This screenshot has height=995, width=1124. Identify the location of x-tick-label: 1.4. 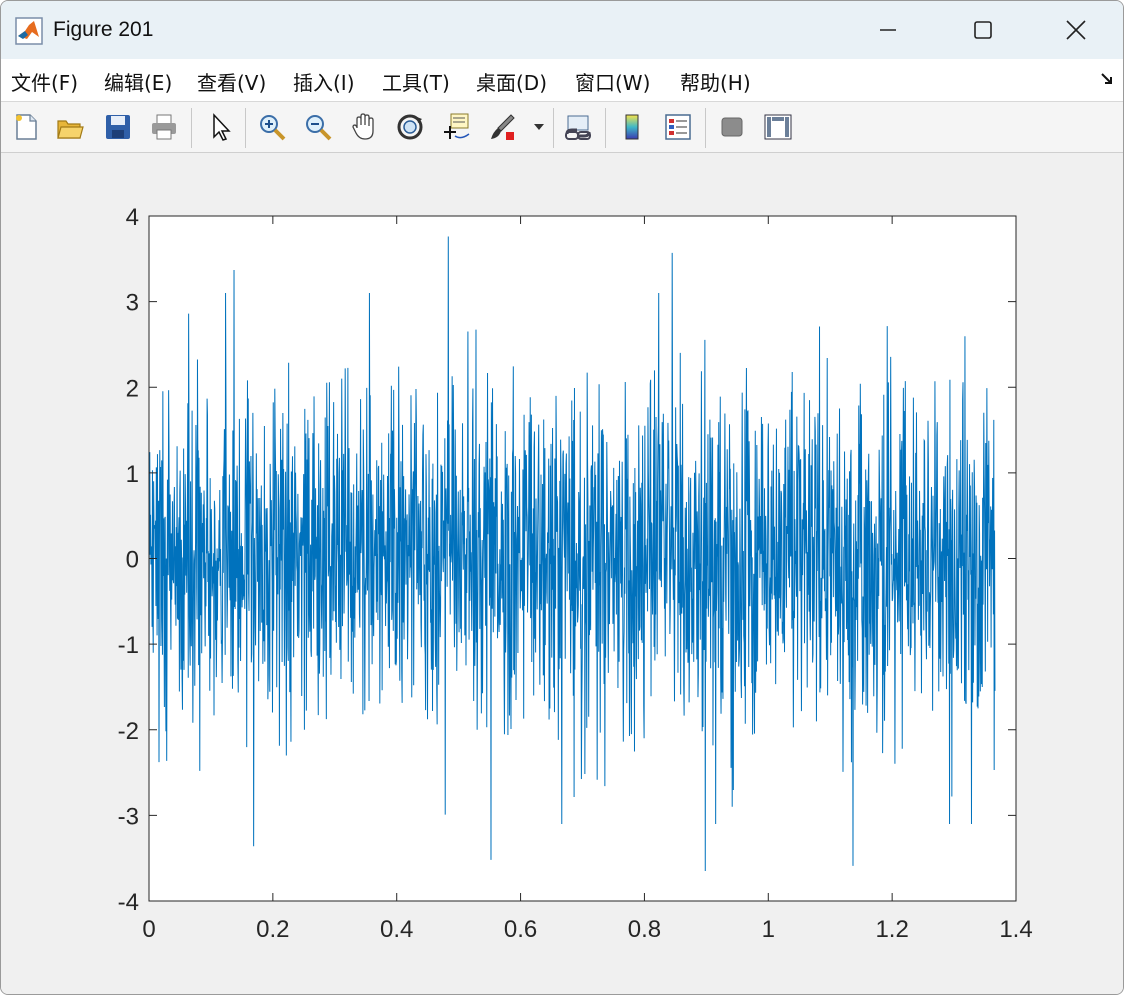
(1015, 929).